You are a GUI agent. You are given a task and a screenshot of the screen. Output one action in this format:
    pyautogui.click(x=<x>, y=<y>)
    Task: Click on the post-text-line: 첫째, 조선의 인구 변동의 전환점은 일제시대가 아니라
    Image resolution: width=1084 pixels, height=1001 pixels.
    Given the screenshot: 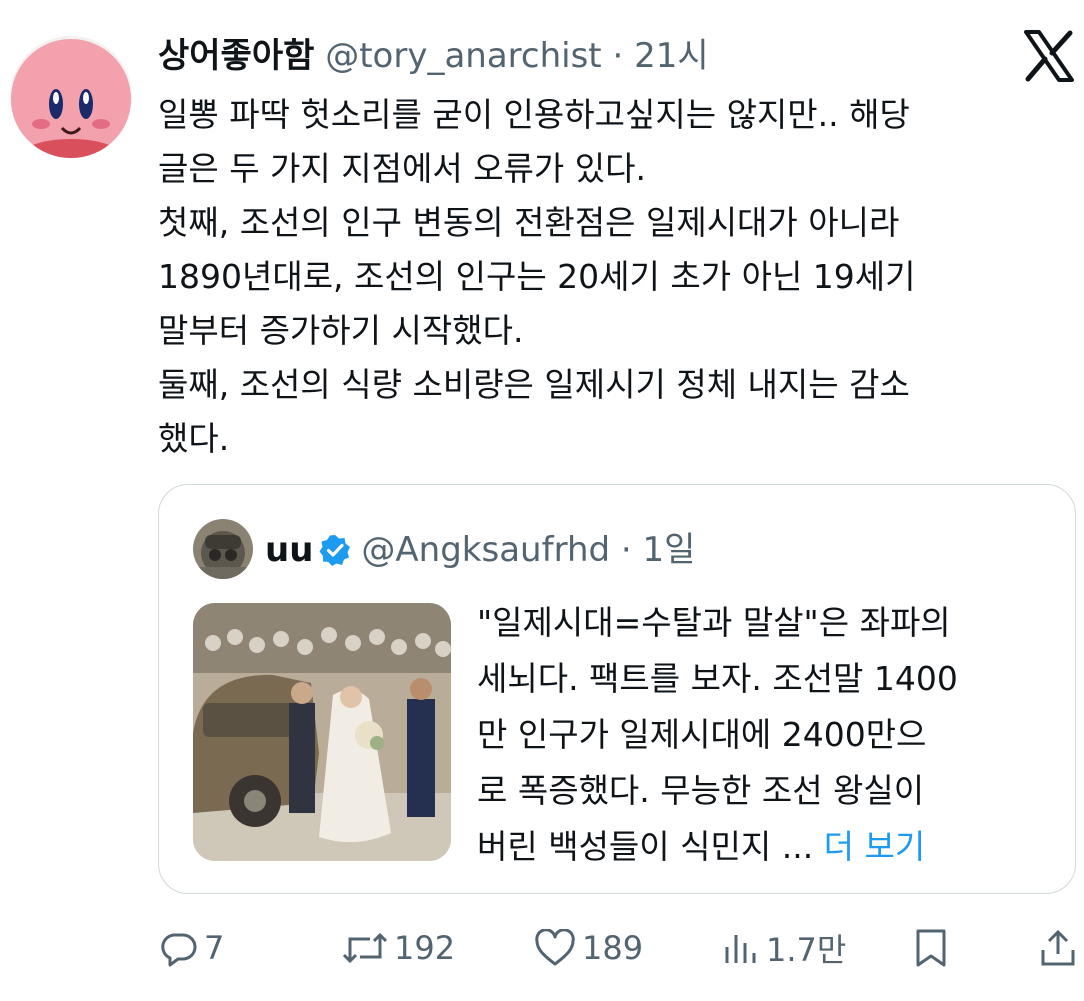 What is the action you would take?
    pyautogui.click(x=529, y=222)
    